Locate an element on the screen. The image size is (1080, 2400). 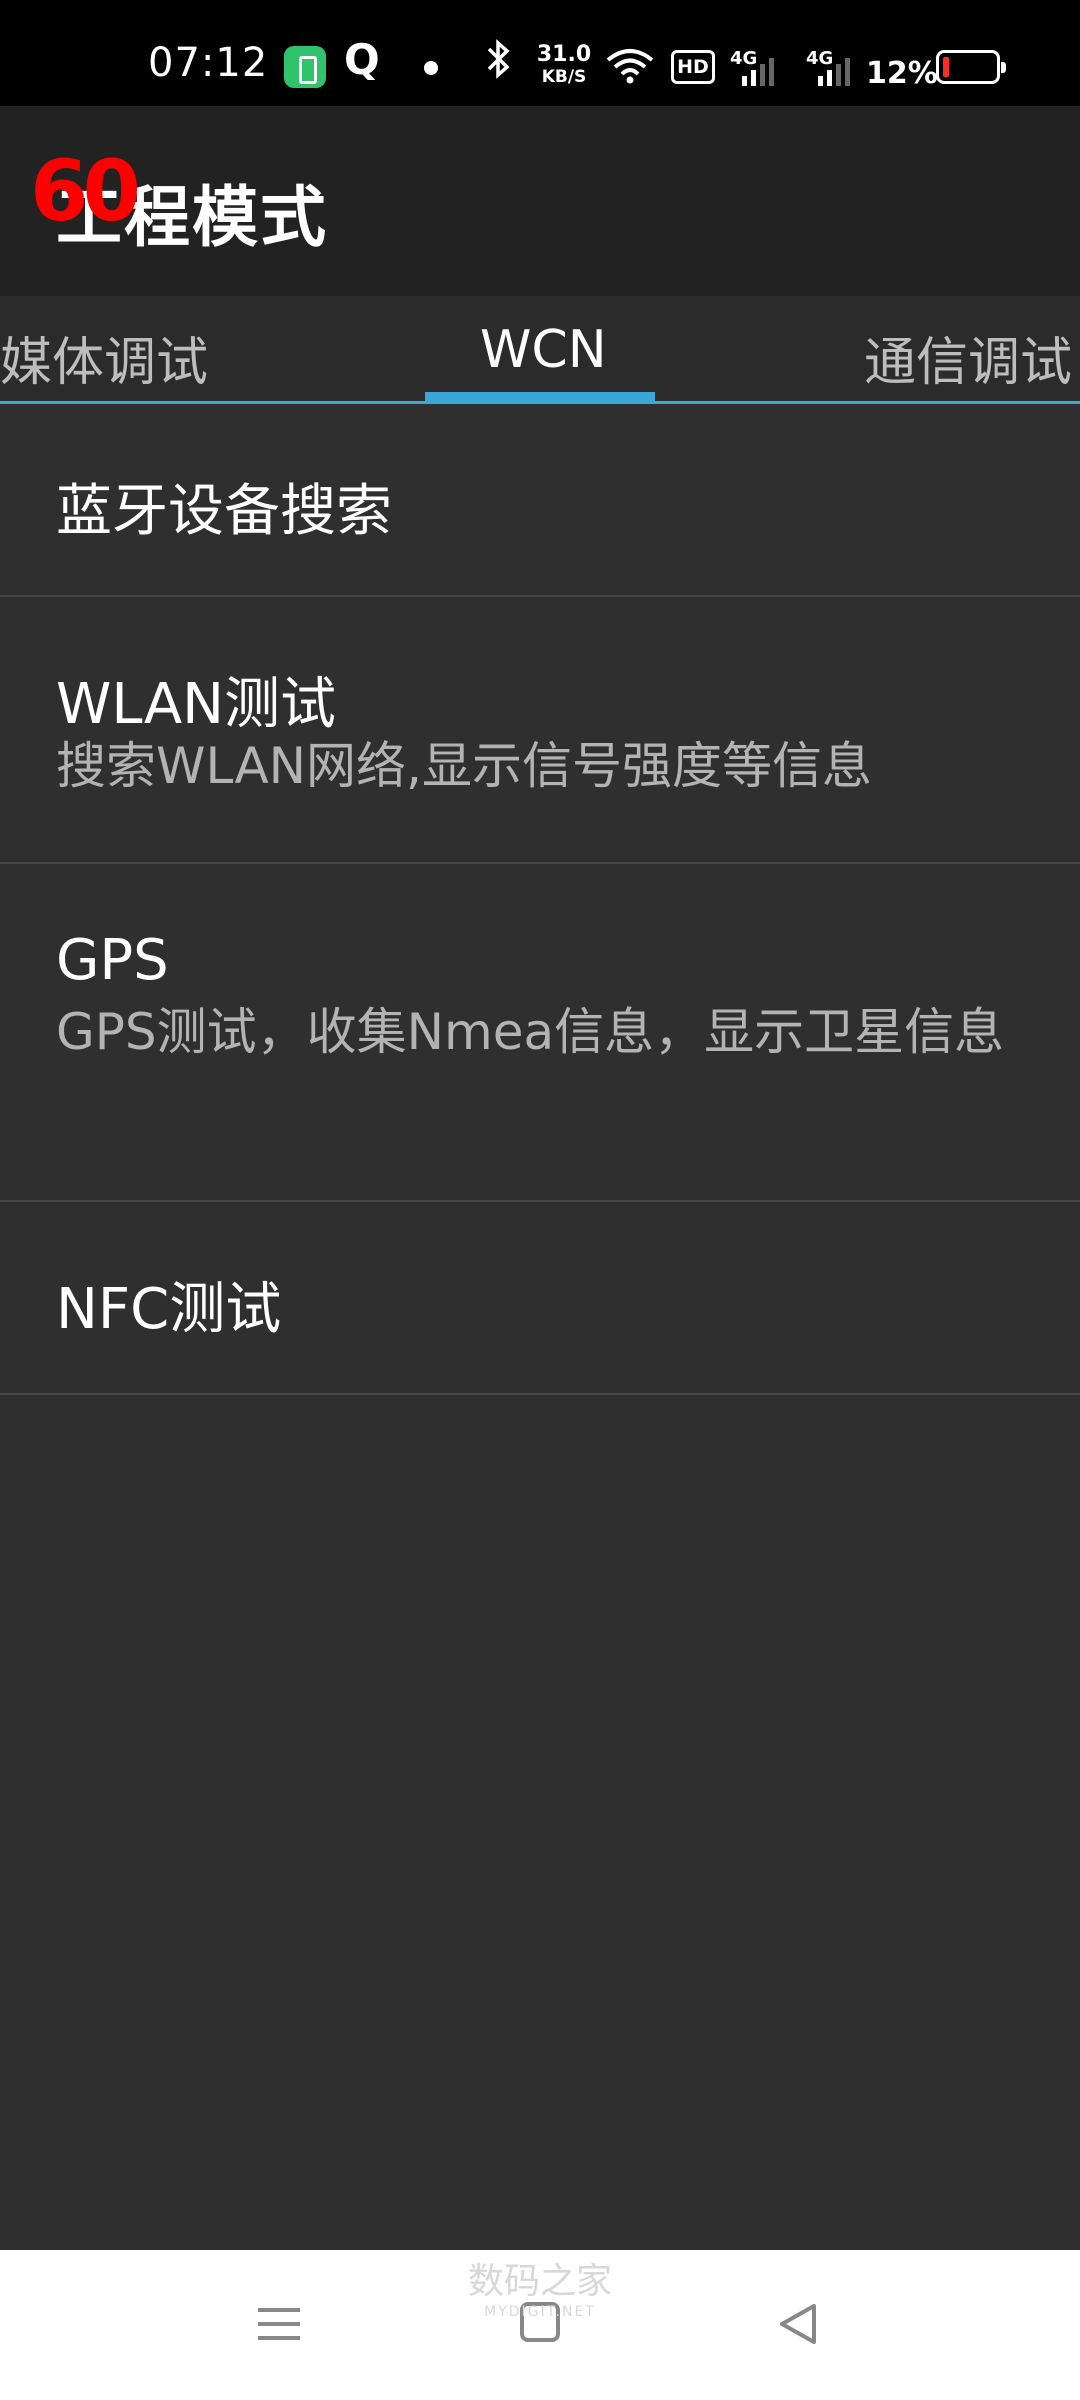
tab-comm-debug: 通信调试 is located at coordinates (968, 357).